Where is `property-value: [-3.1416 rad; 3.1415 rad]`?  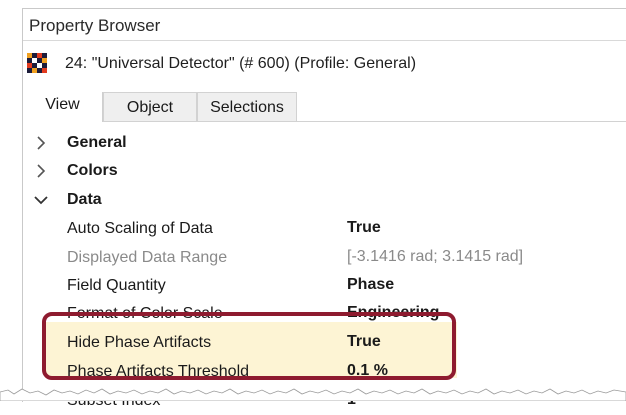
property-value: [-3.1416 rad; 3.1415 rad] is located at coordinates (435, 256).